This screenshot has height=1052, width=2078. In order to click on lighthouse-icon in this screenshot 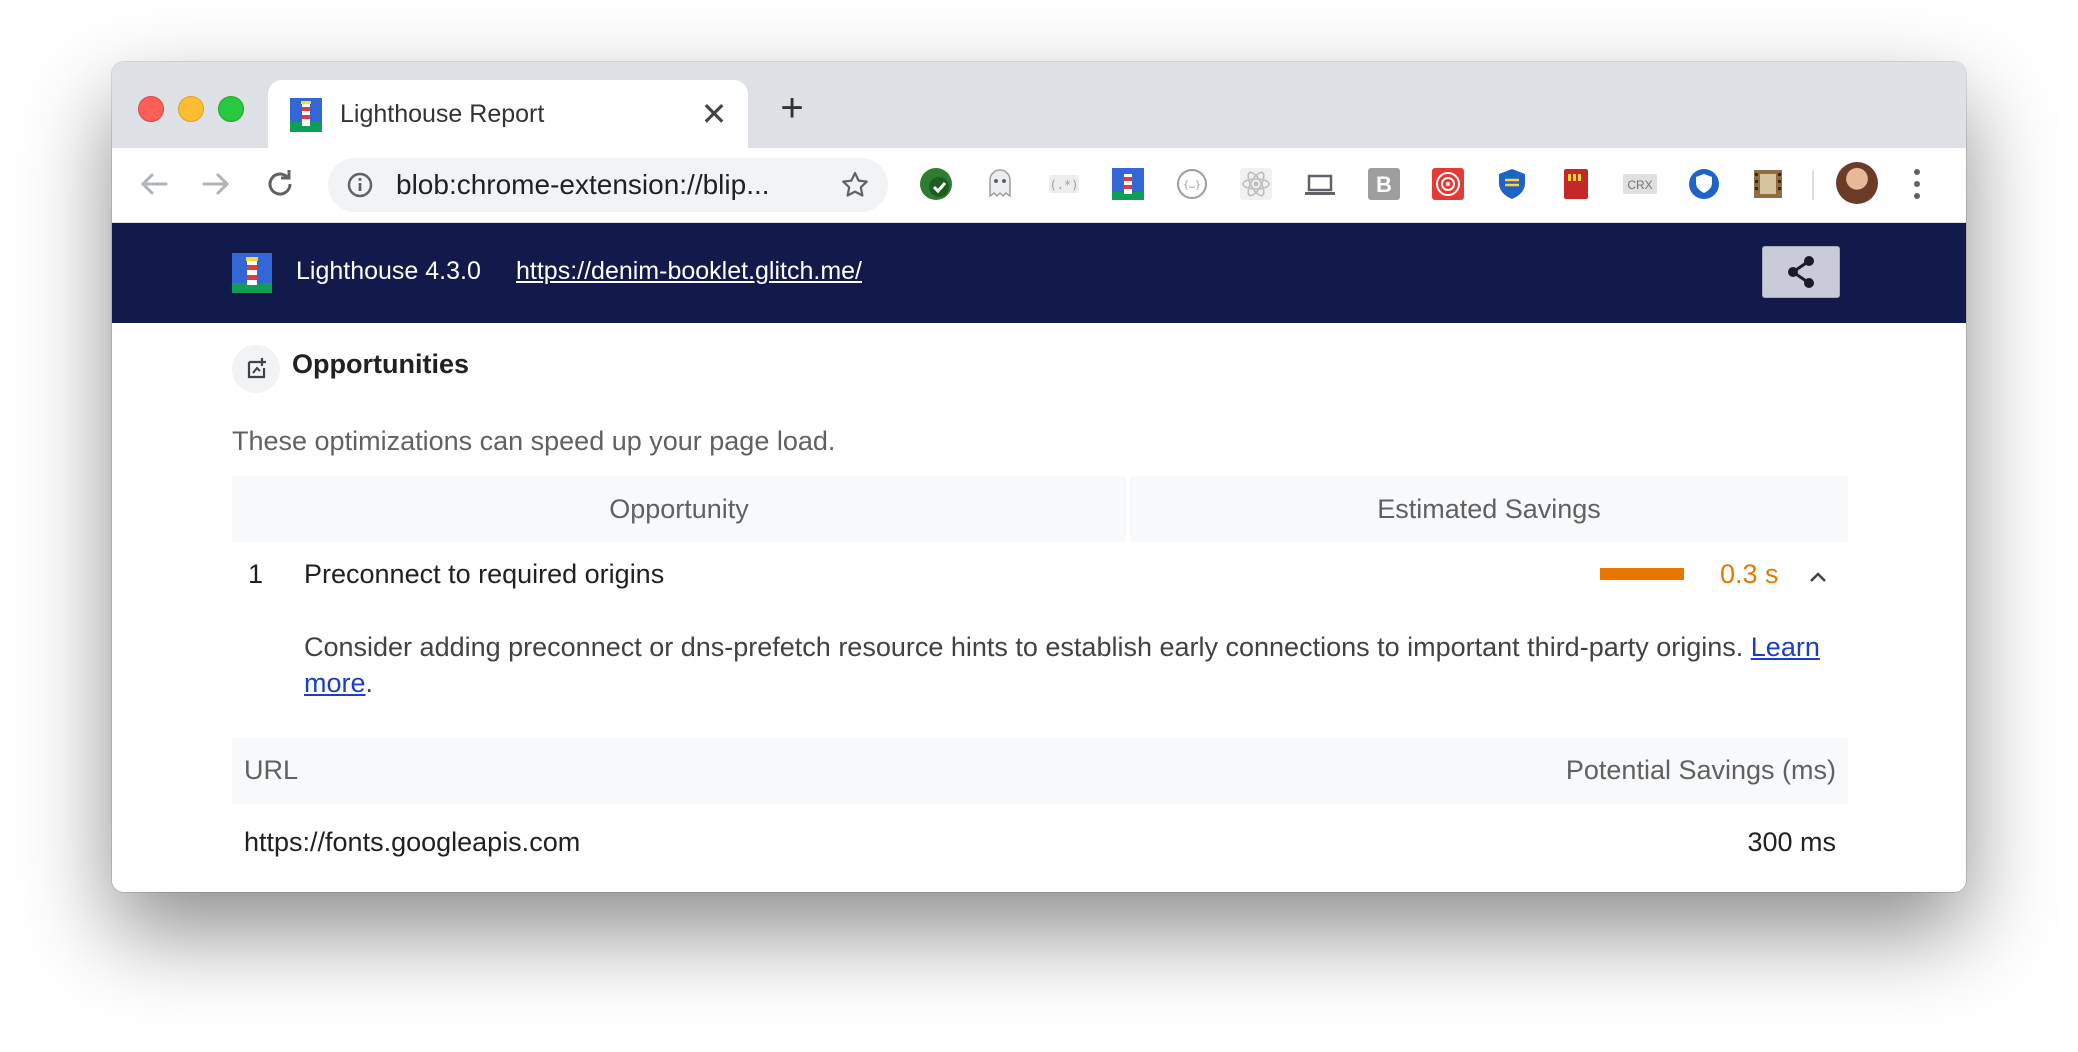, I will do `click(306, 115)`.